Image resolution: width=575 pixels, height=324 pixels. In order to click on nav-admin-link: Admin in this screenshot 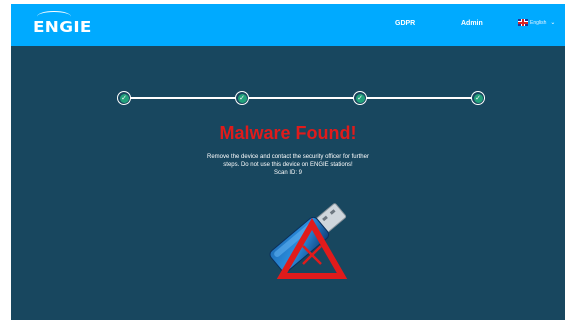, I will do `click(472, 23)`.